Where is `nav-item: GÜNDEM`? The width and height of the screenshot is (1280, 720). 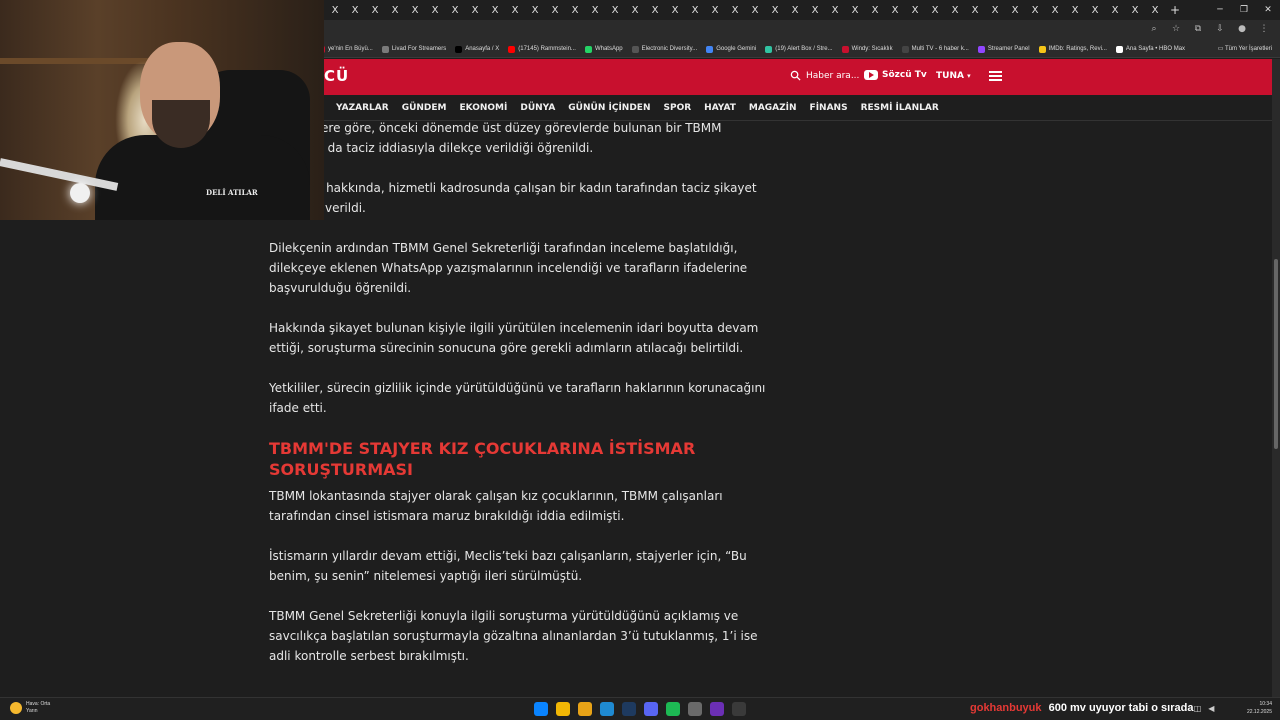 nav-item: GÜNDEM is located at coordinates (424, 108).